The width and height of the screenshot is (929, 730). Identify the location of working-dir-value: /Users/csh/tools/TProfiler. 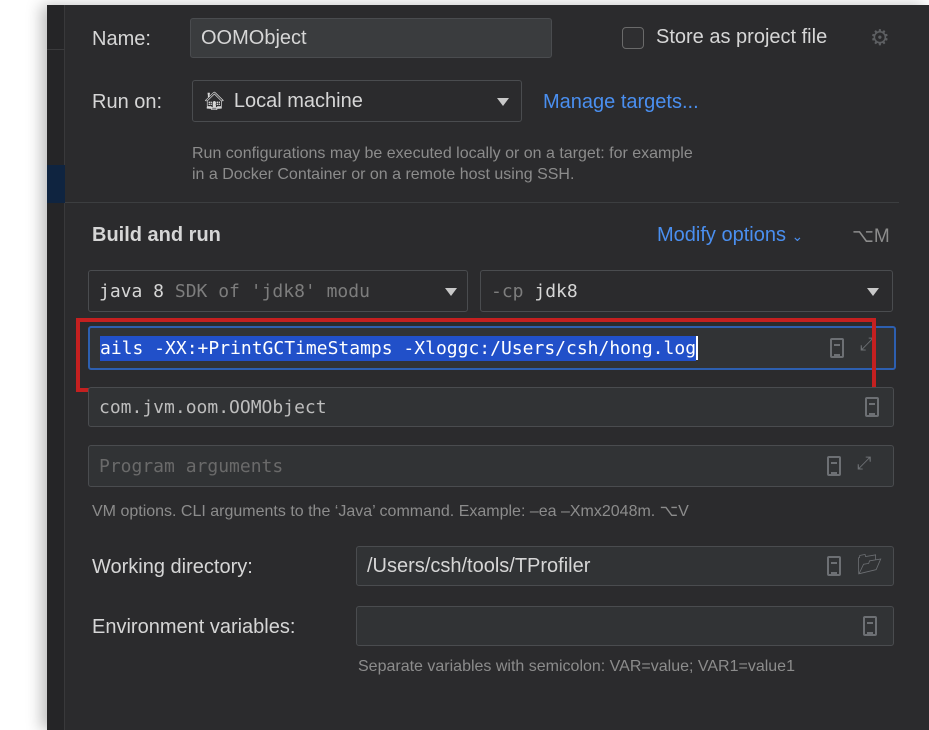
(479, 565).